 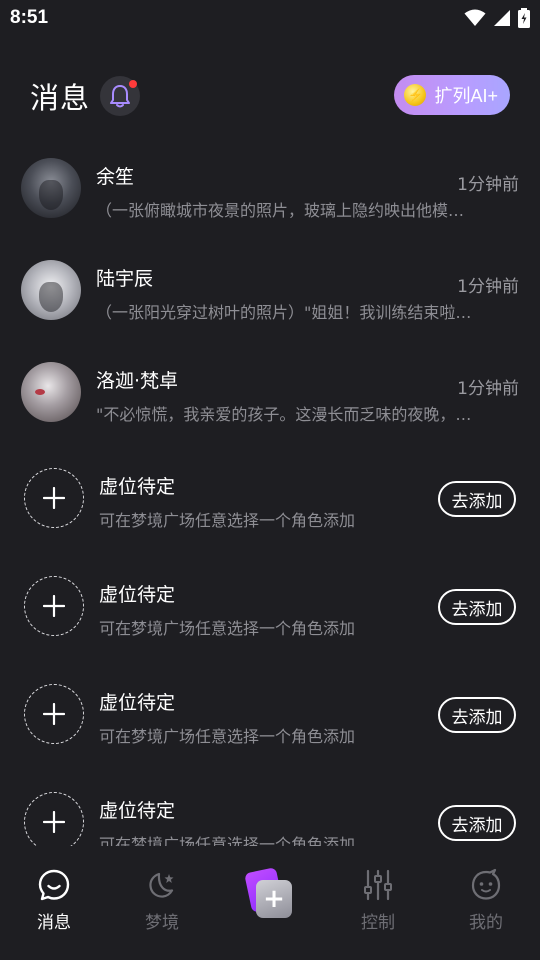 I want to click on nav-label: 我的, so click(x=486, y=923).